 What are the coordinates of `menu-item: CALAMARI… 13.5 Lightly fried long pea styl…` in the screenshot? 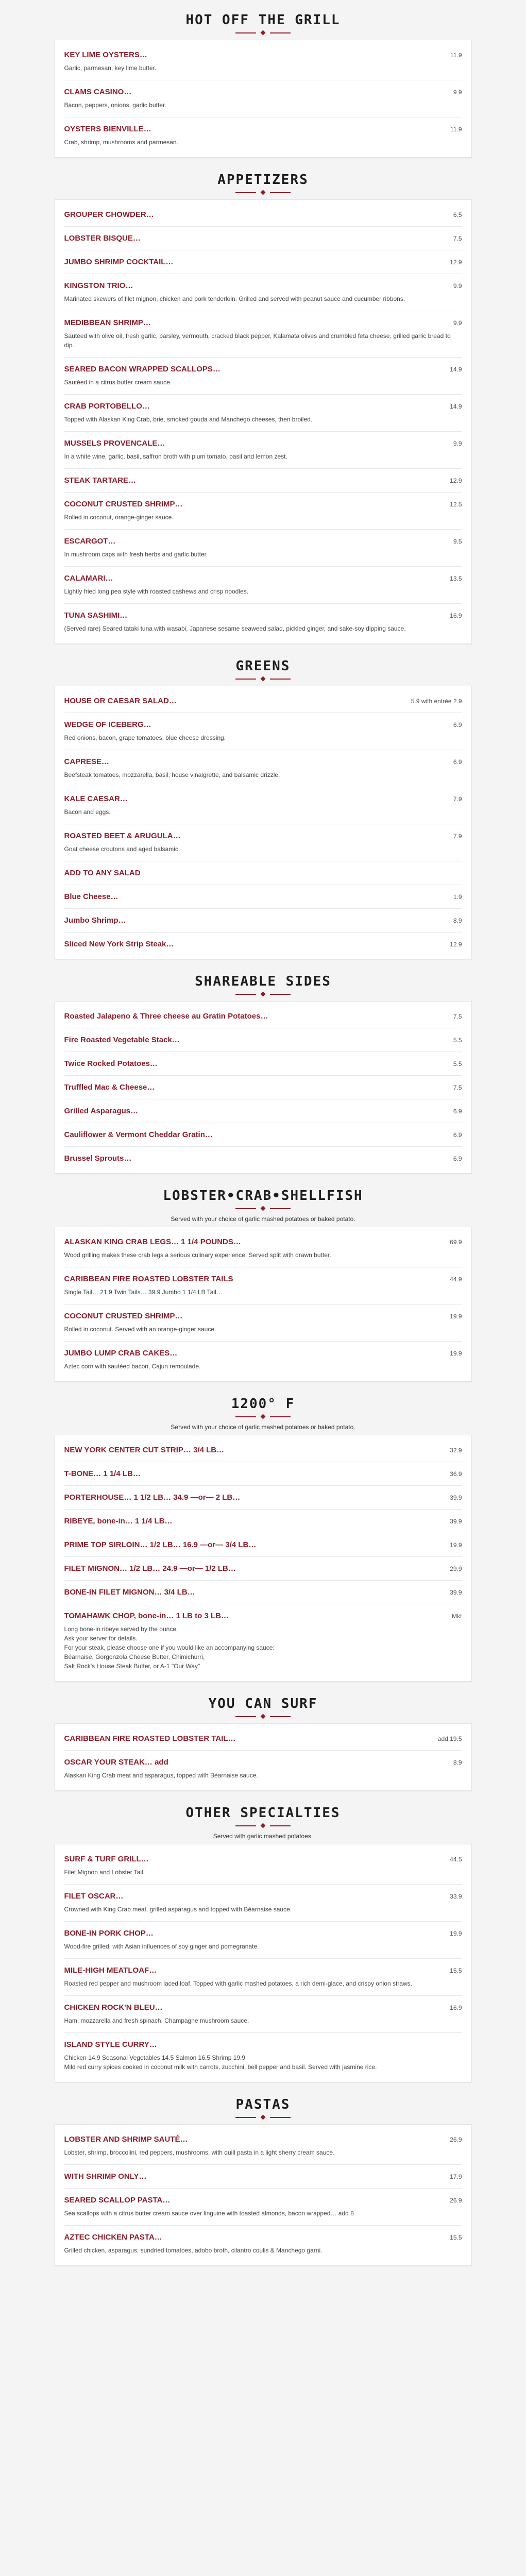 It's located at (263, 585).